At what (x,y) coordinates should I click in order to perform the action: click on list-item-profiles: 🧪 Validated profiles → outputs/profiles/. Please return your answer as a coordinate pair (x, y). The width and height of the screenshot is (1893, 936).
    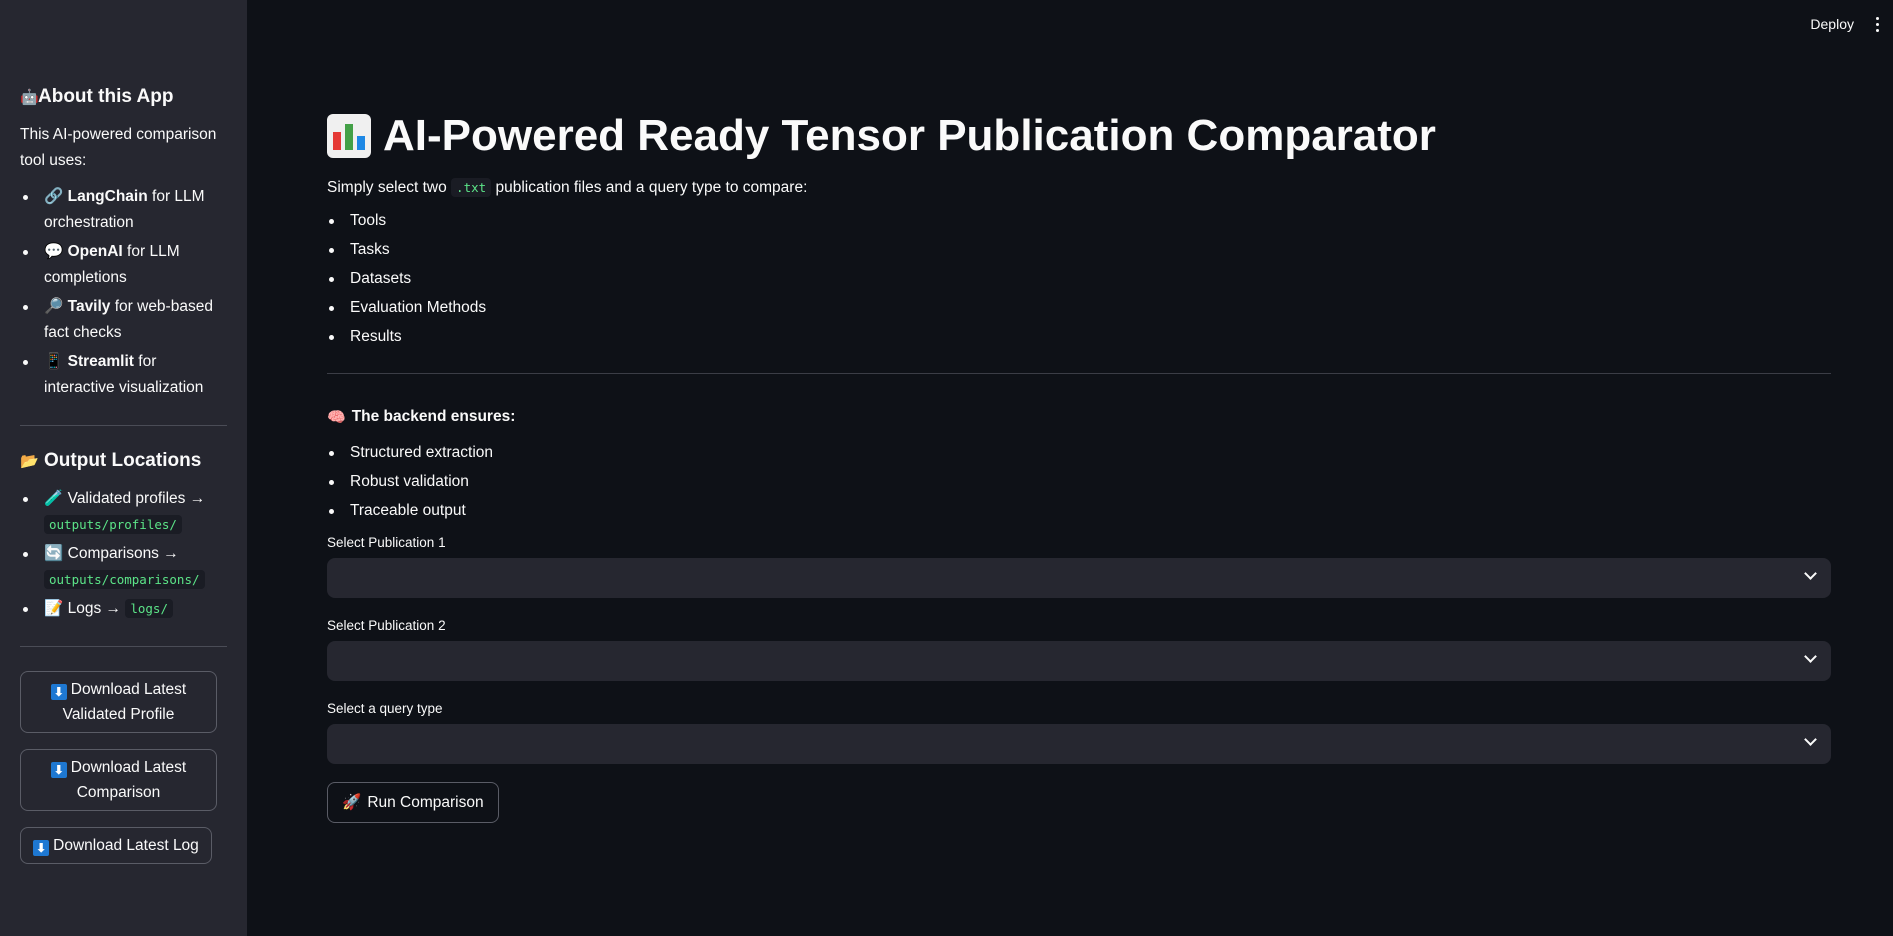
    Looking at the image, I should click on (123, 512).